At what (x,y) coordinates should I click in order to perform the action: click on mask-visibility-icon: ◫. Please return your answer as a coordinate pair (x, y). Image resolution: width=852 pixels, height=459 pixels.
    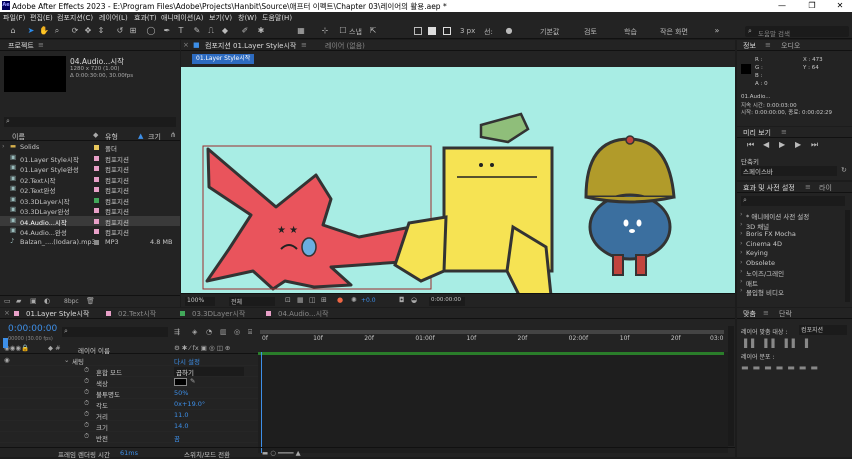
    Looking at the image, I should click on (312, 300).